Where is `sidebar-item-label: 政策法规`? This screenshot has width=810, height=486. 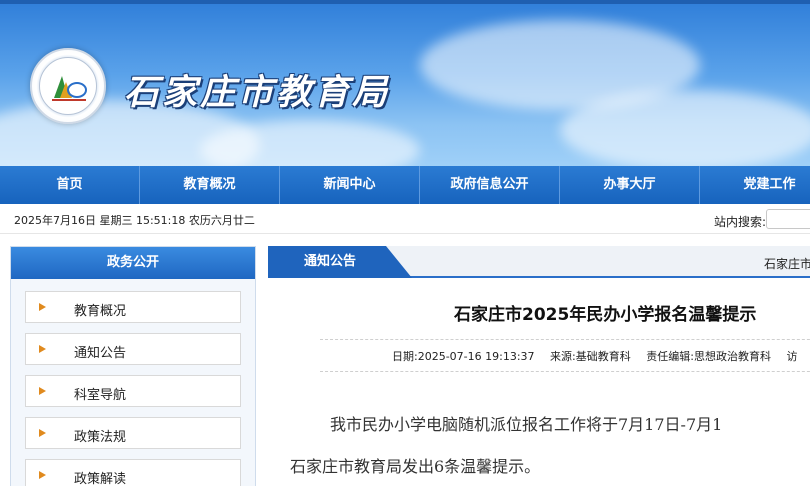 sidebar-item-label: 政策法规 is located at coordinates (100, 437).